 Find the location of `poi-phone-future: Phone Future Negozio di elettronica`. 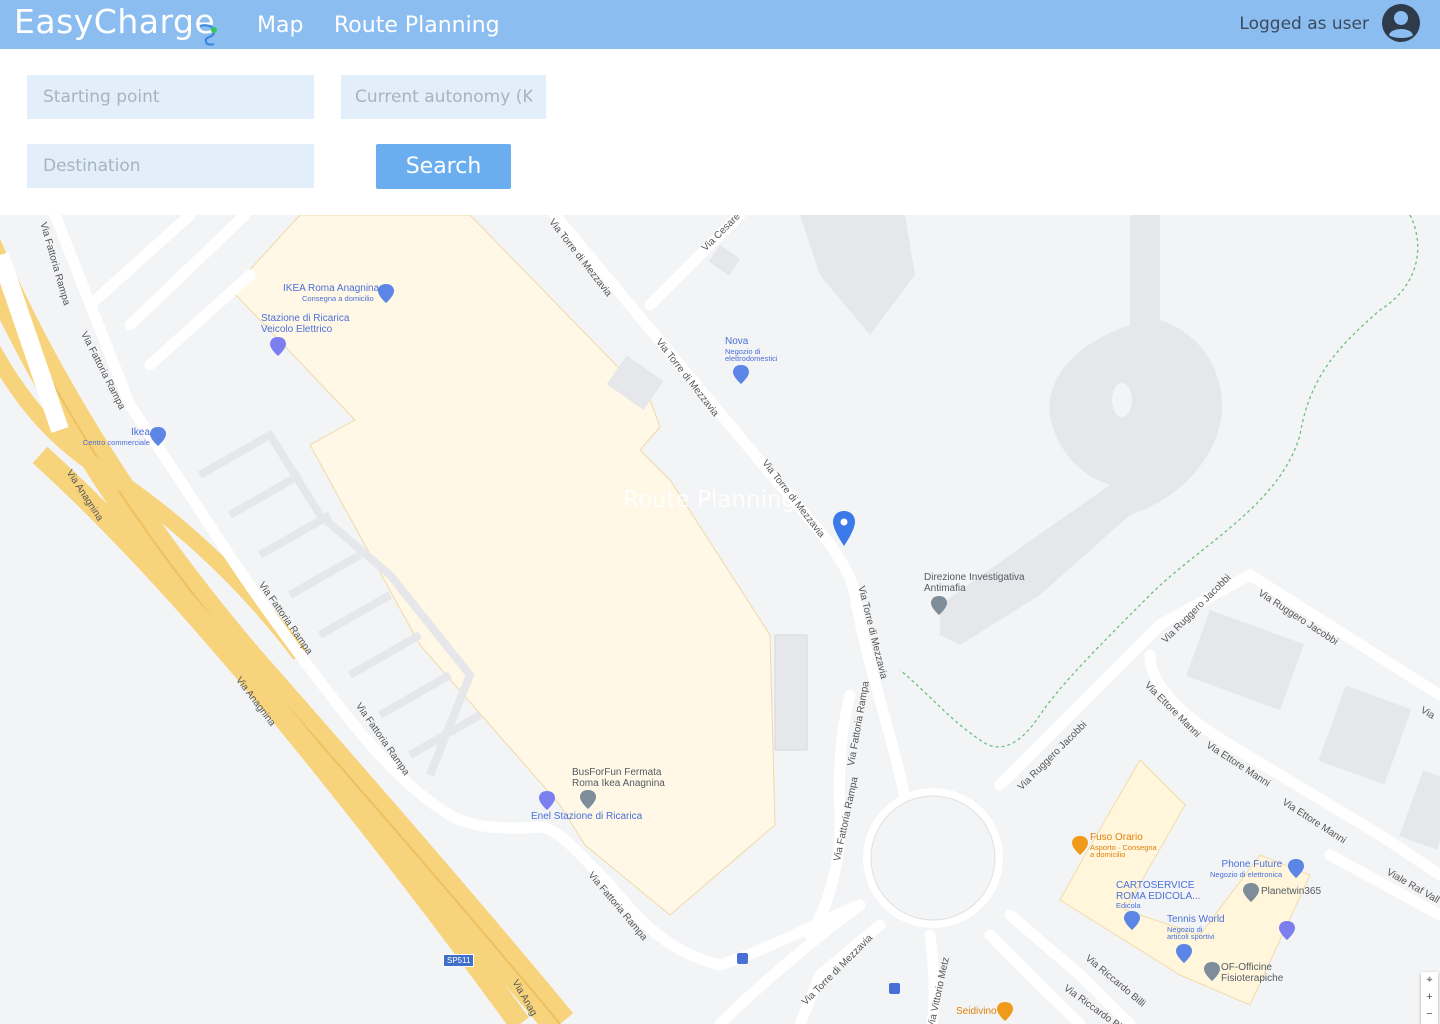

poi-phone-future: Phone Future Negozio di elettronica is located at coordinates (1246, 869).